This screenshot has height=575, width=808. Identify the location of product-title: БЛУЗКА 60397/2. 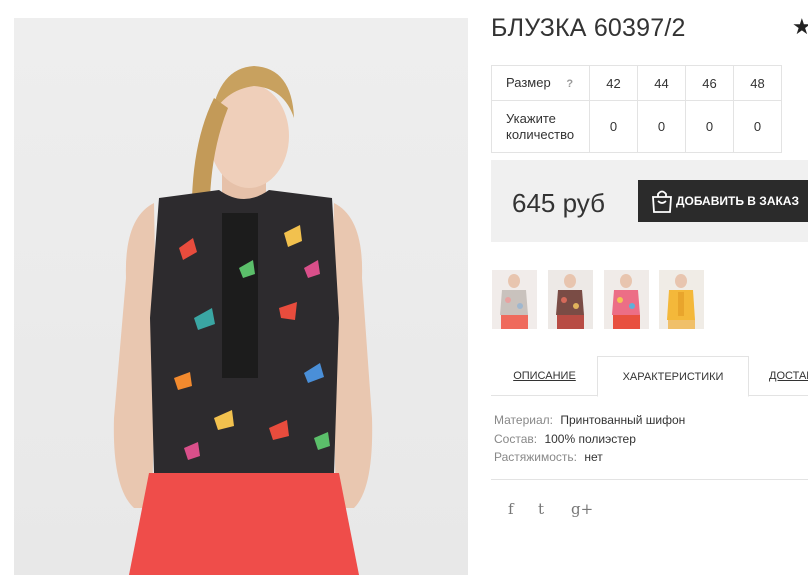
(588, 28).